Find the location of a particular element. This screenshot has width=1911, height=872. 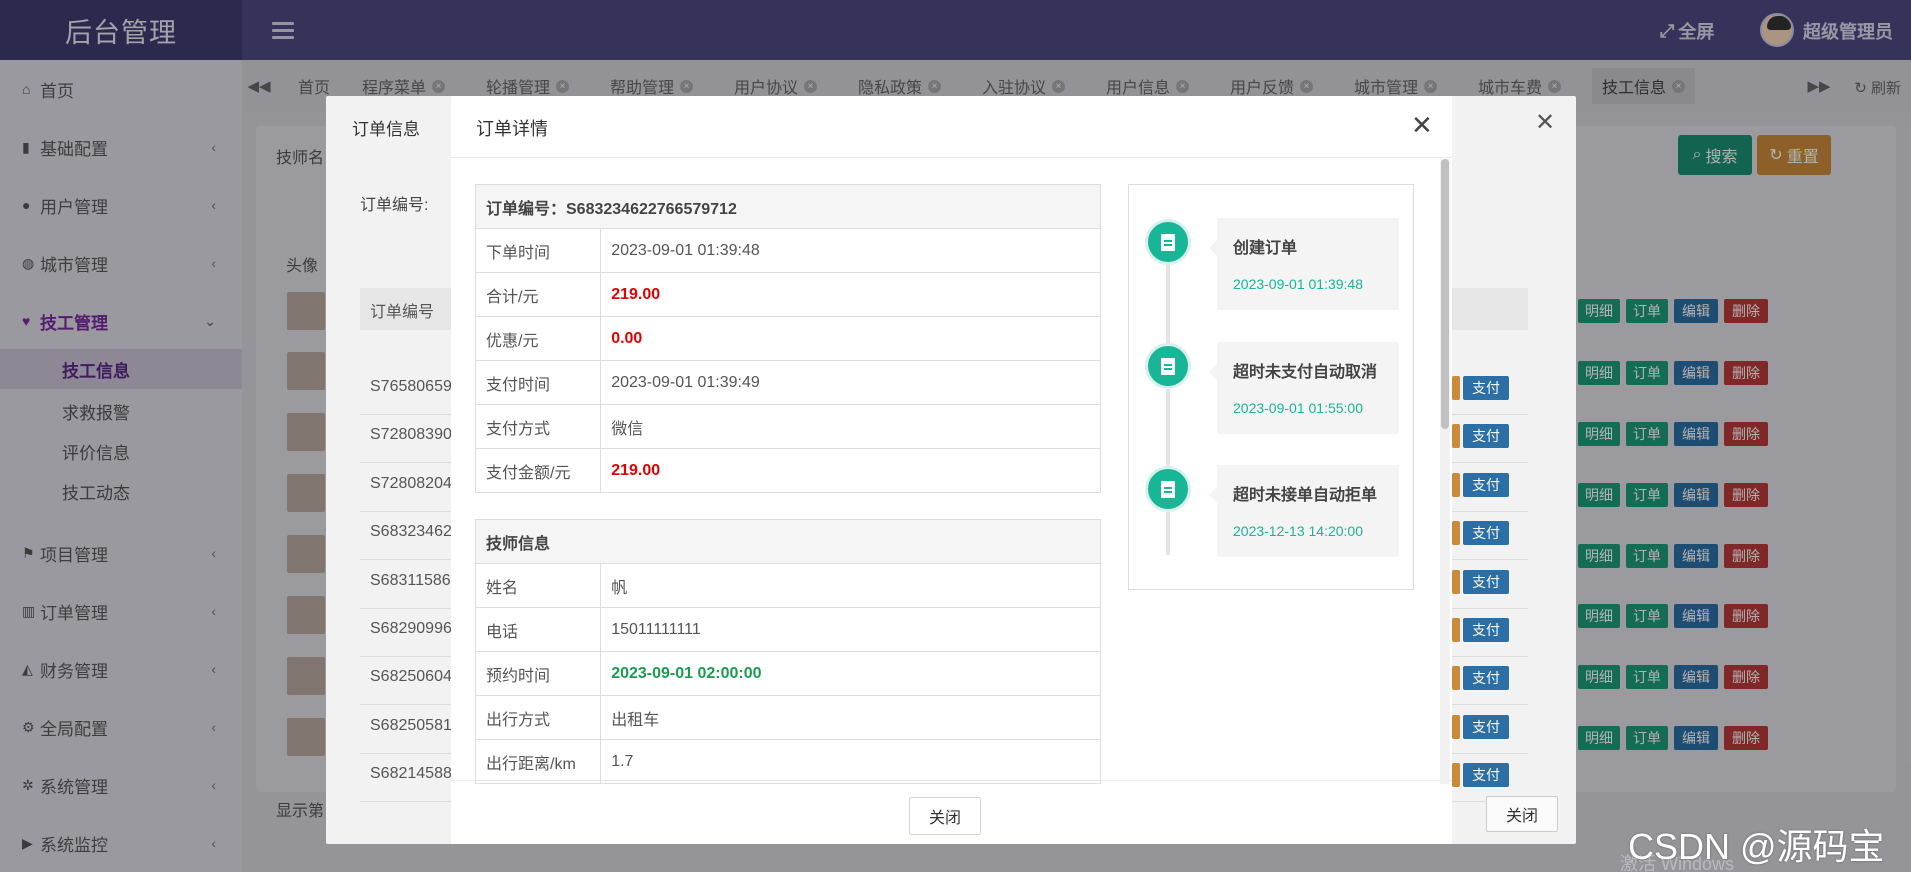

total-amount: 219.00 is located at coordinates (850, 294).